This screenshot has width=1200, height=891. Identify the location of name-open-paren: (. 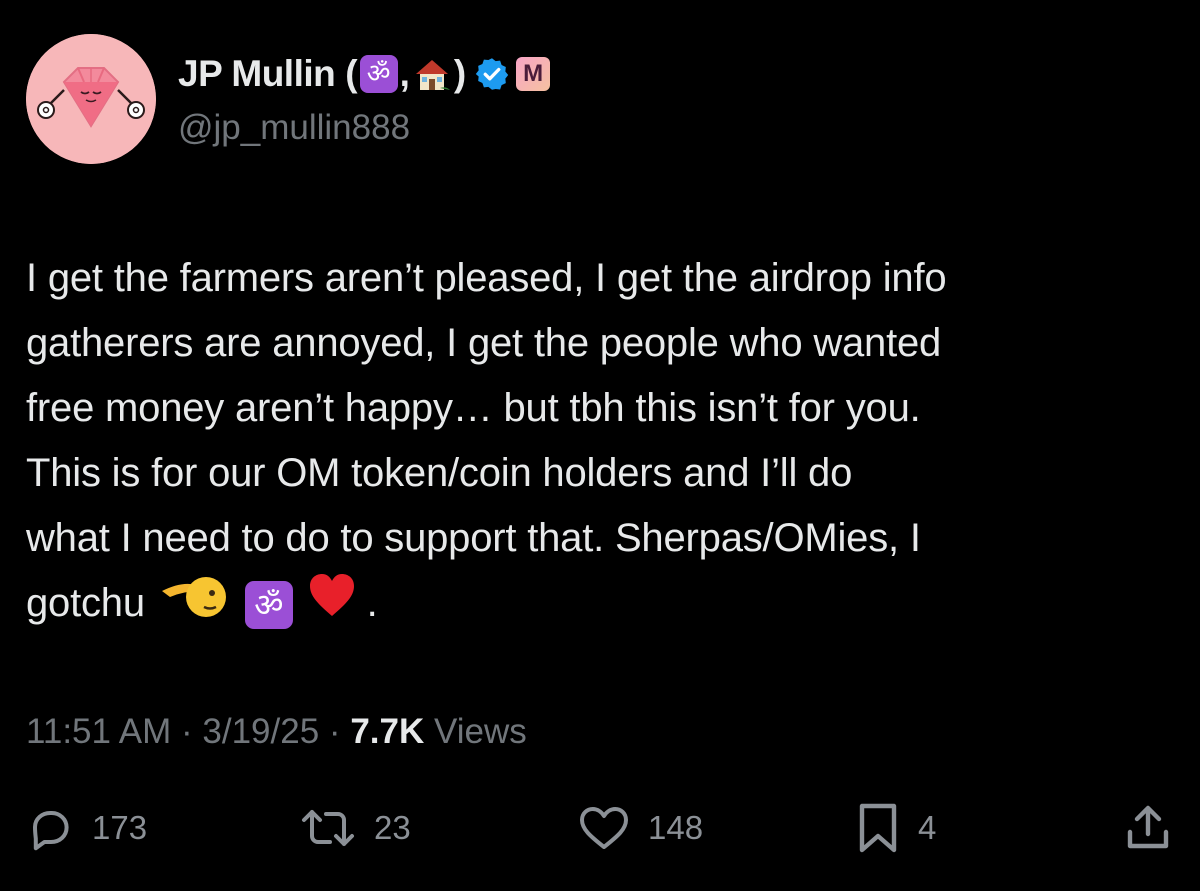
(351, 73).